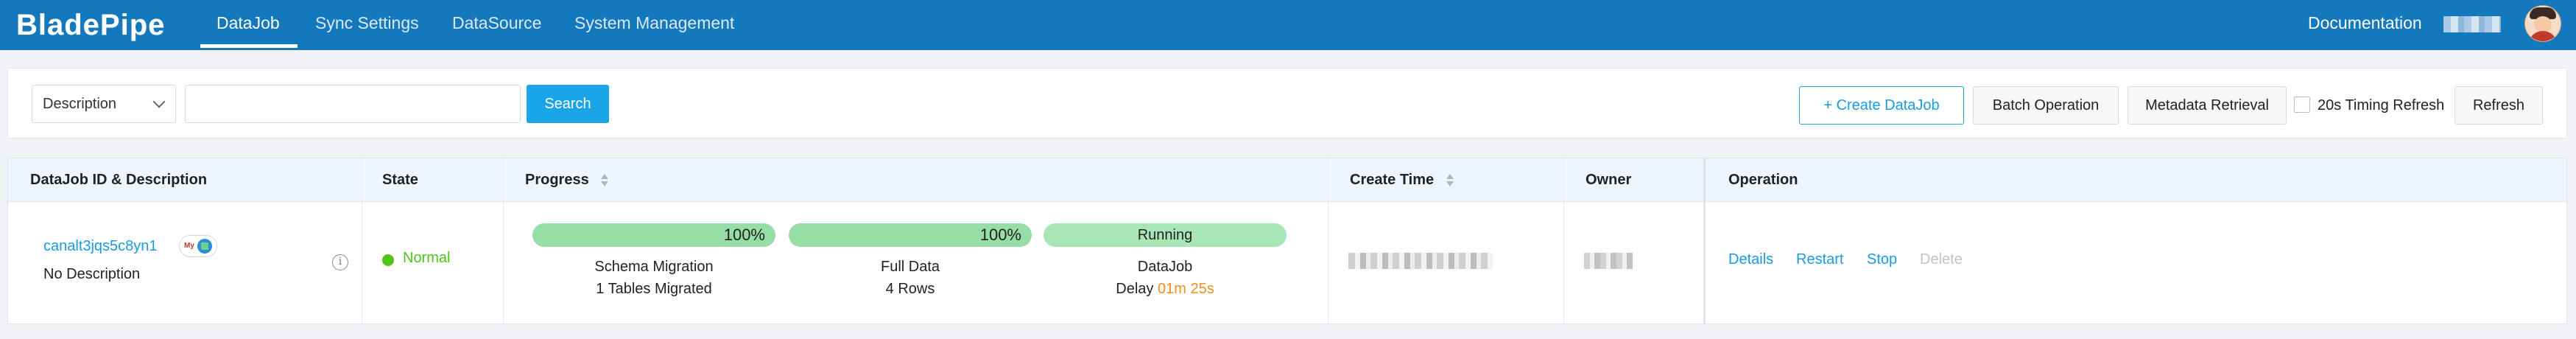 The image size is (2576, 339). What do you see at coordinates (1135, 289) in the screenshot?
I see `delay-label: Delay` at bounding box center [1135, 289].